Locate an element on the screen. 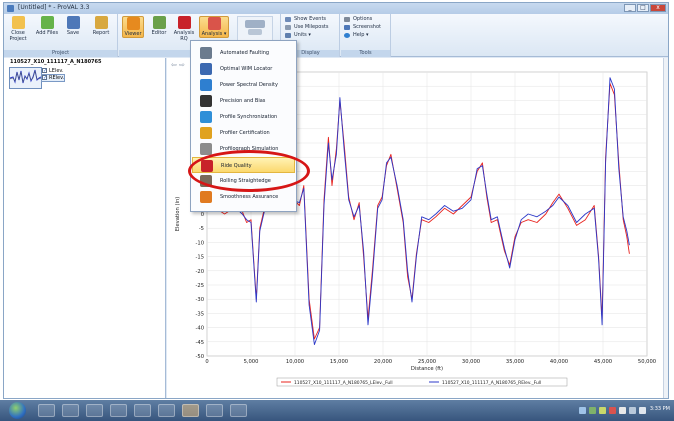 Image resolution: width=674 pixels, height=421 pixels. taskbar-app-icon is located at coordinates (190, 410).